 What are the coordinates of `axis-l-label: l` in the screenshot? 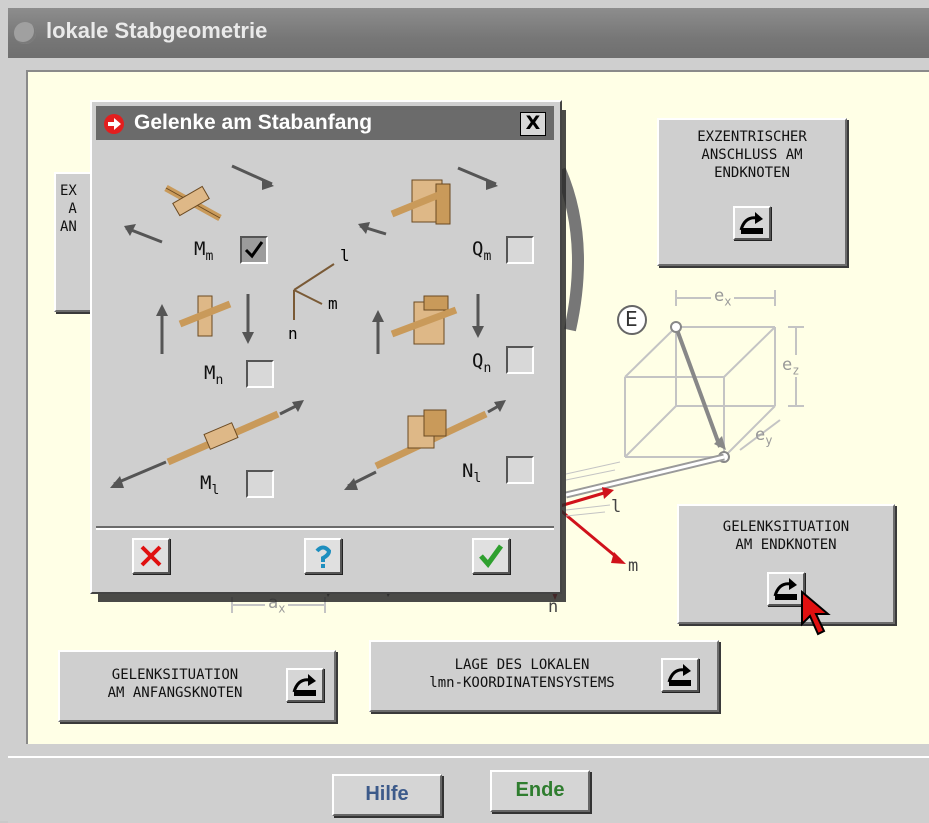 It's located at (616, 507).